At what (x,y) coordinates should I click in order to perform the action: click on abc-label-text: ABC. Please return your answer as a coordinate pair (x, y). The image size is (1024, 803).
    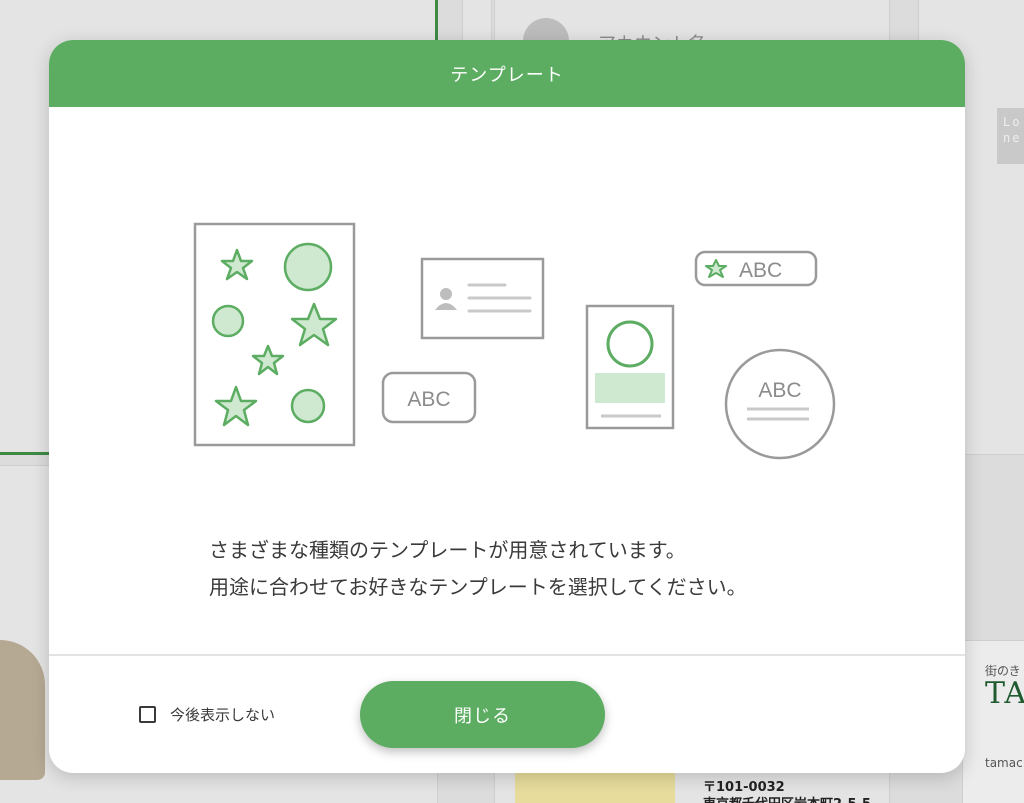
    Looking at the image, I should click on (428, 399).